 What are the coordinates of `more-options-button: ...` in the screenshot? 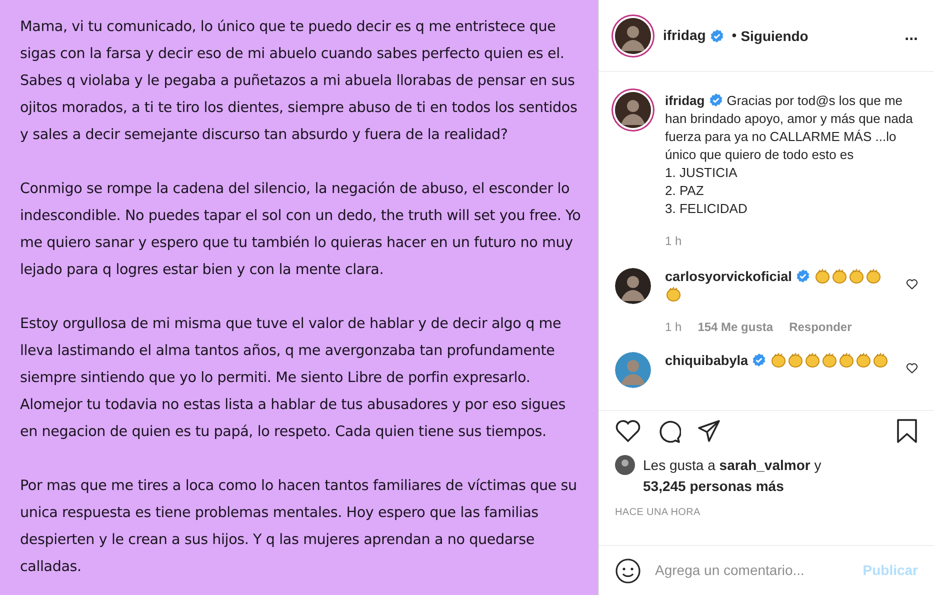 It's located at (911, 35).